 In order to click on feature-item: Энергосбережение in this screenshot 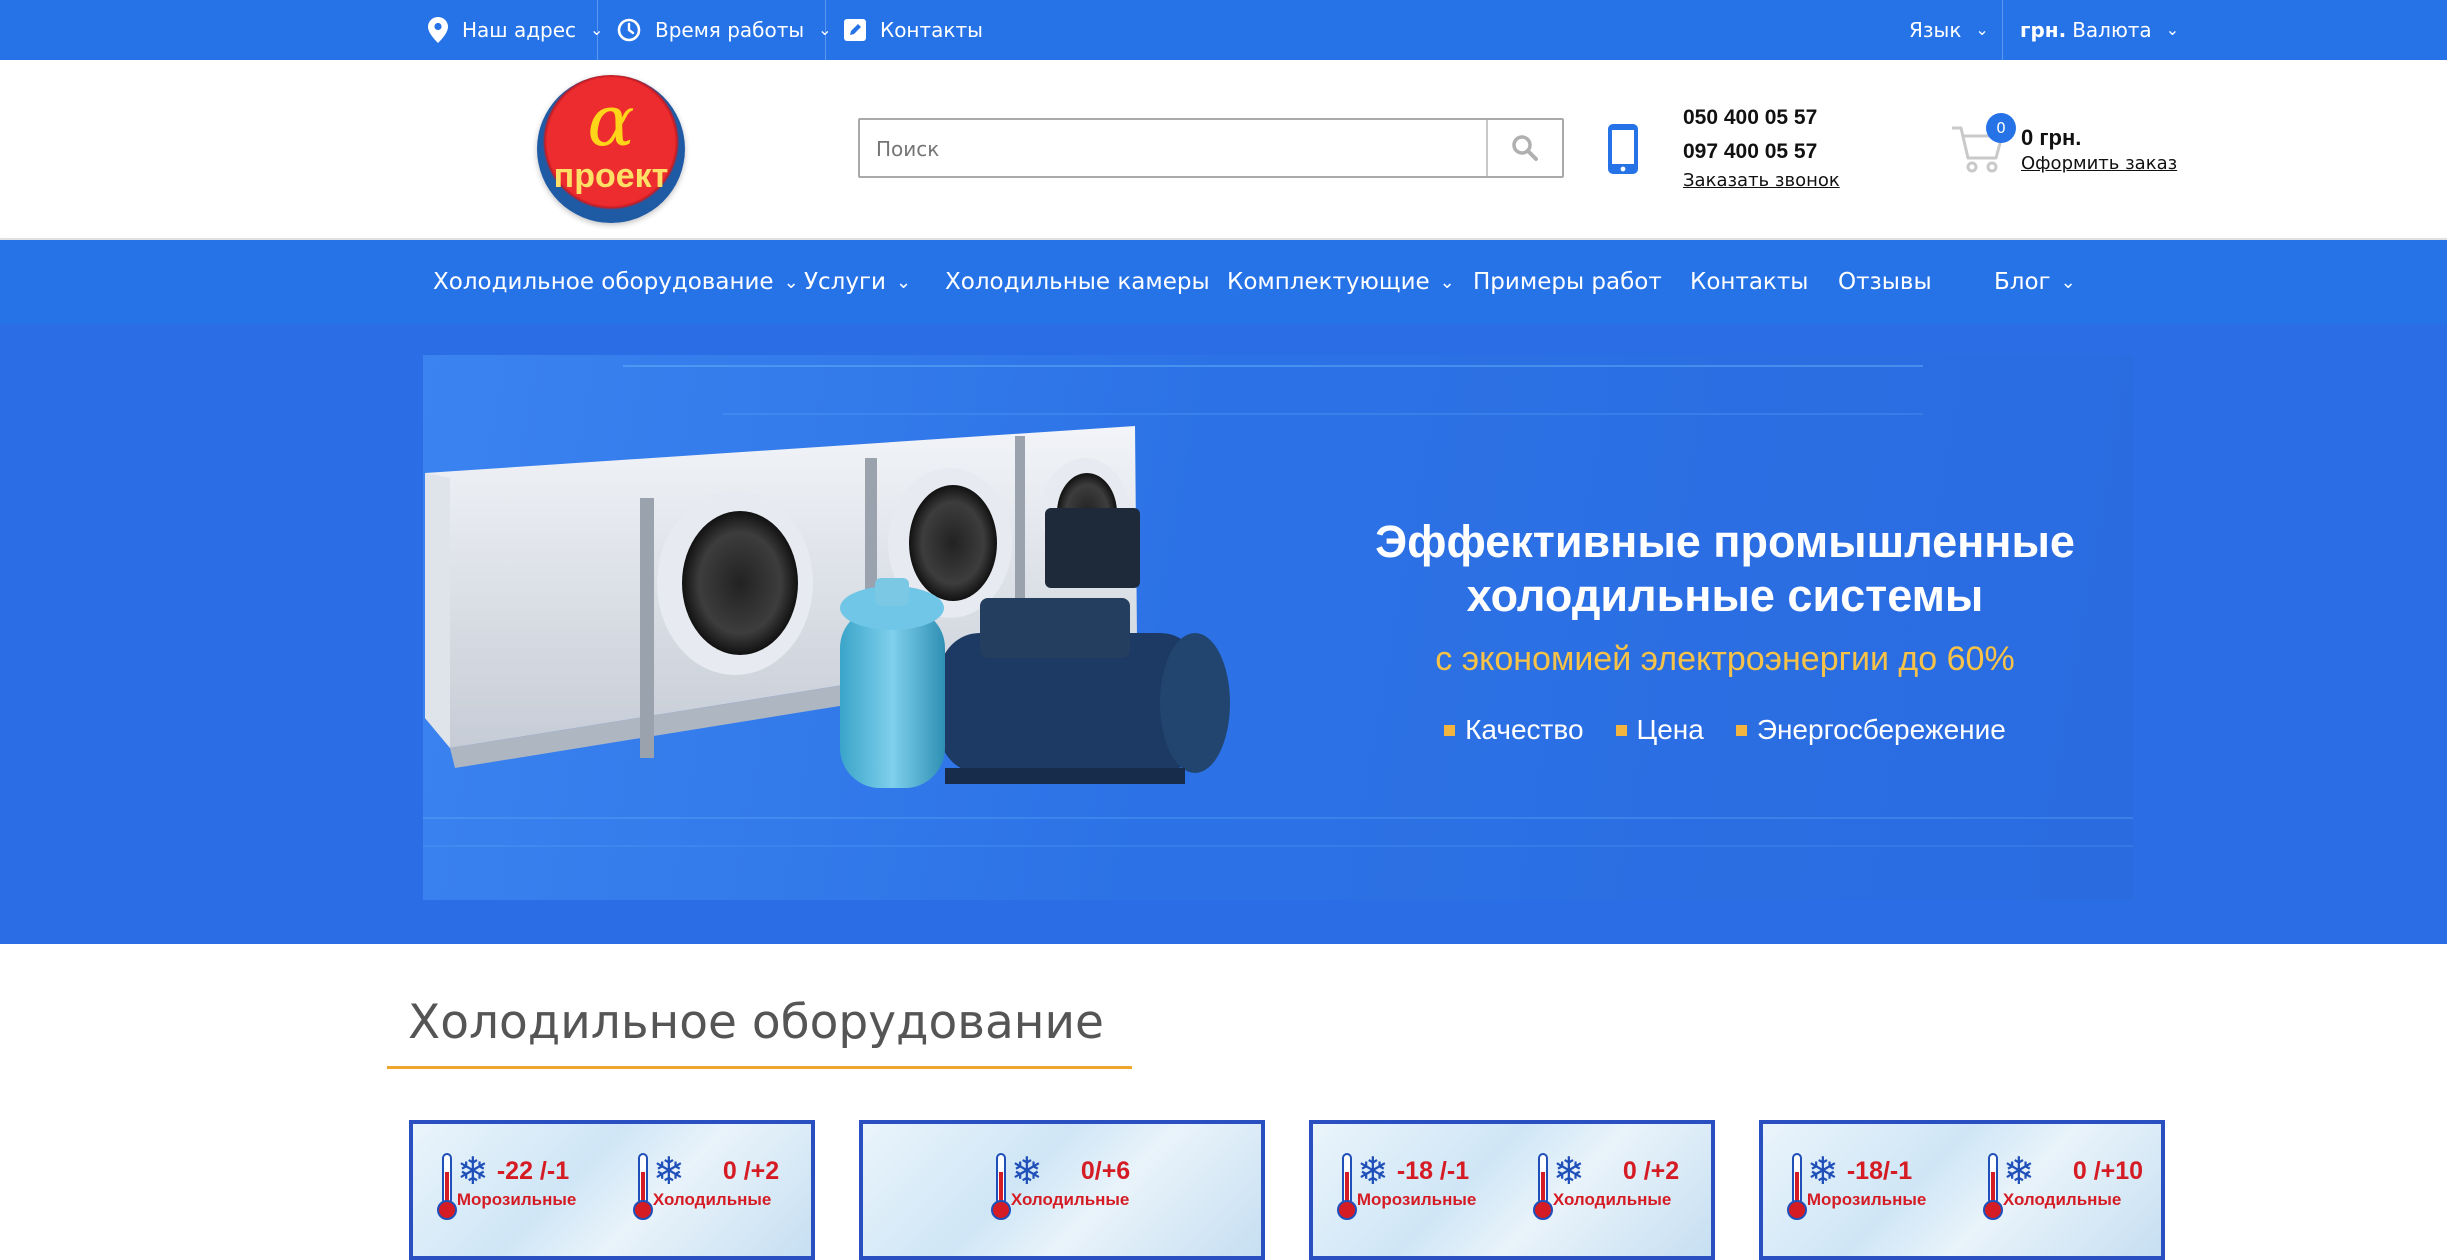, I will do `click(1870, 730)`.